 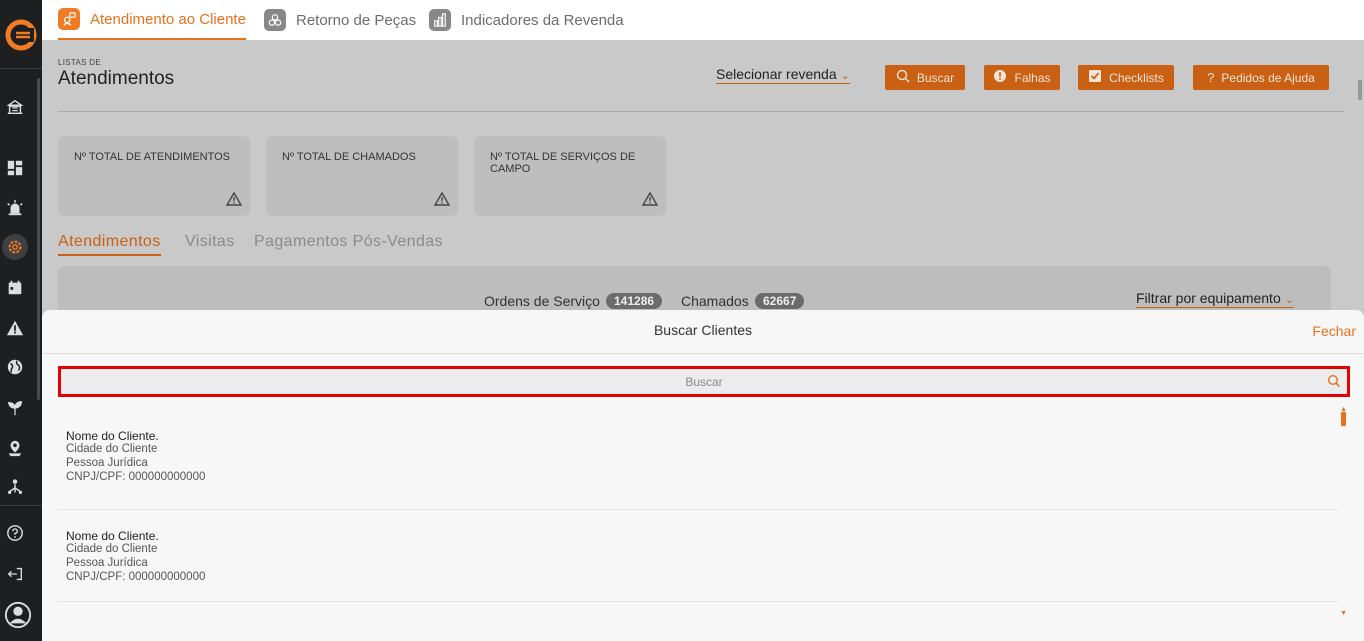 I want to click on hierarchy-icon, so click(x=15, y=487).